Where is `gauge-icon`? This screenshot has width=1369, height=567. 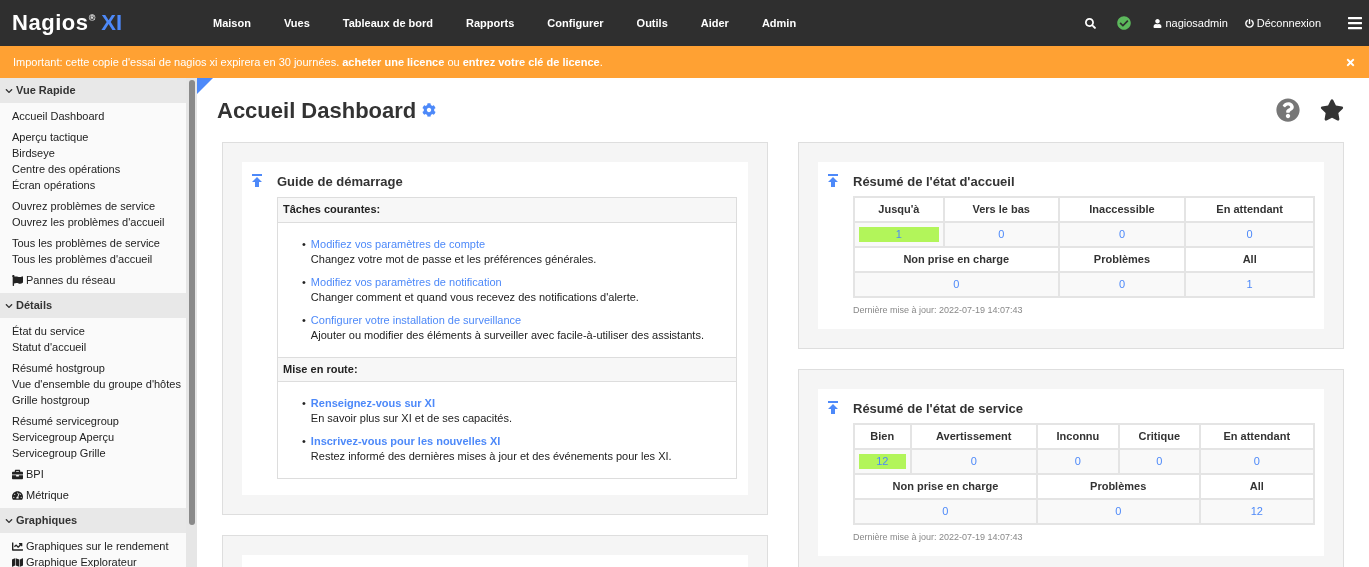
gauge-icon is located at coordinates (17, 495).